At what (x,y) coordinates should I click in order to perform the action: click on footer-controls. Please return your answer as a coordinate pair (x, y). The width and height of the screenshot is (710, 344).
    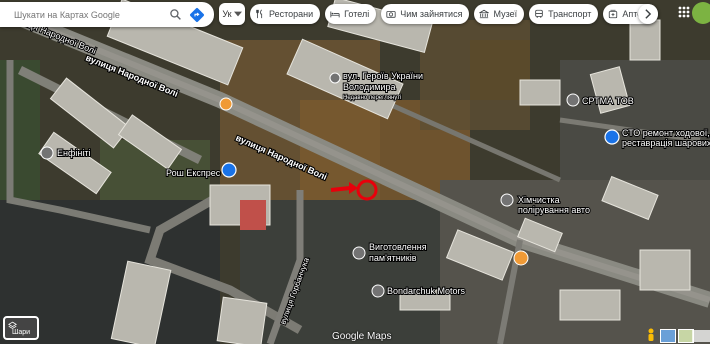
    Looking at the image, I should click on (701, 336).